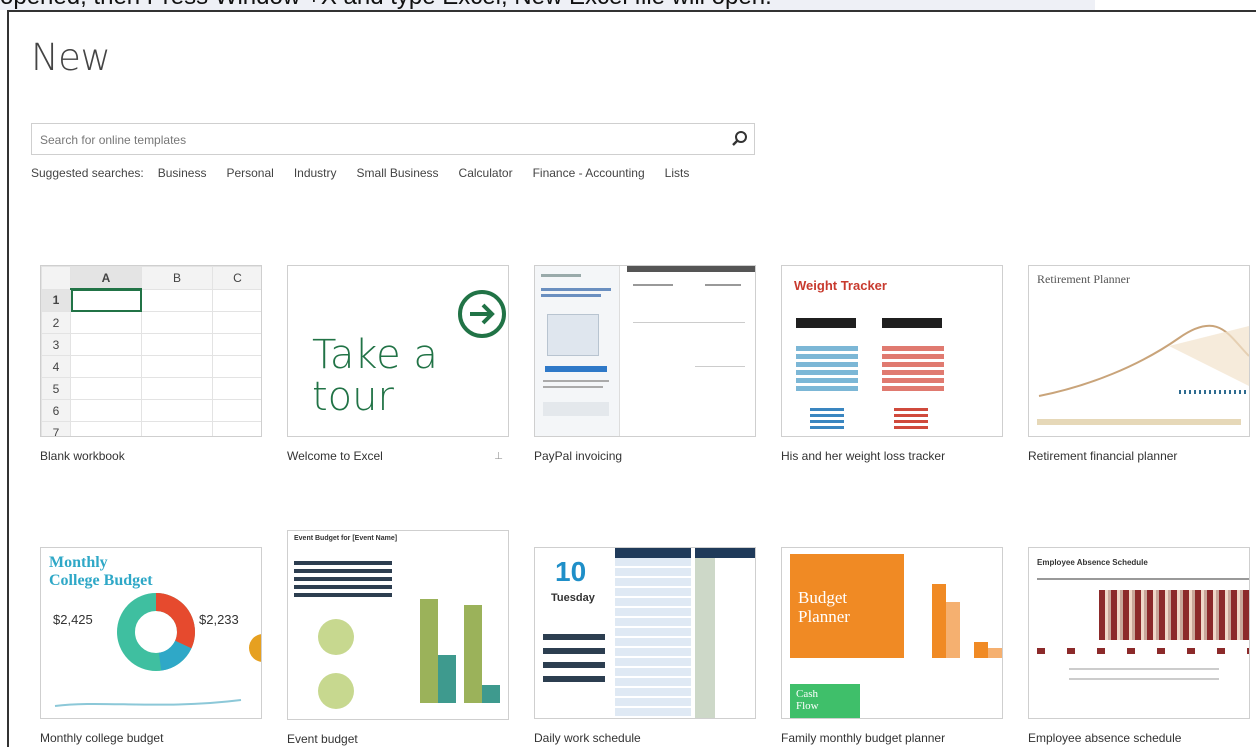  I want to click on page-title: New, so click(71, 57).